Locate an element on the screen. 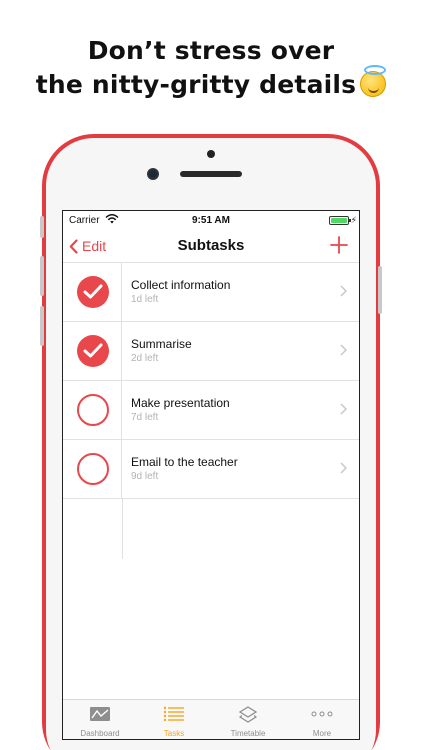  headline-line-2: the nitty-gritty details is located at coordinates (211, 83).